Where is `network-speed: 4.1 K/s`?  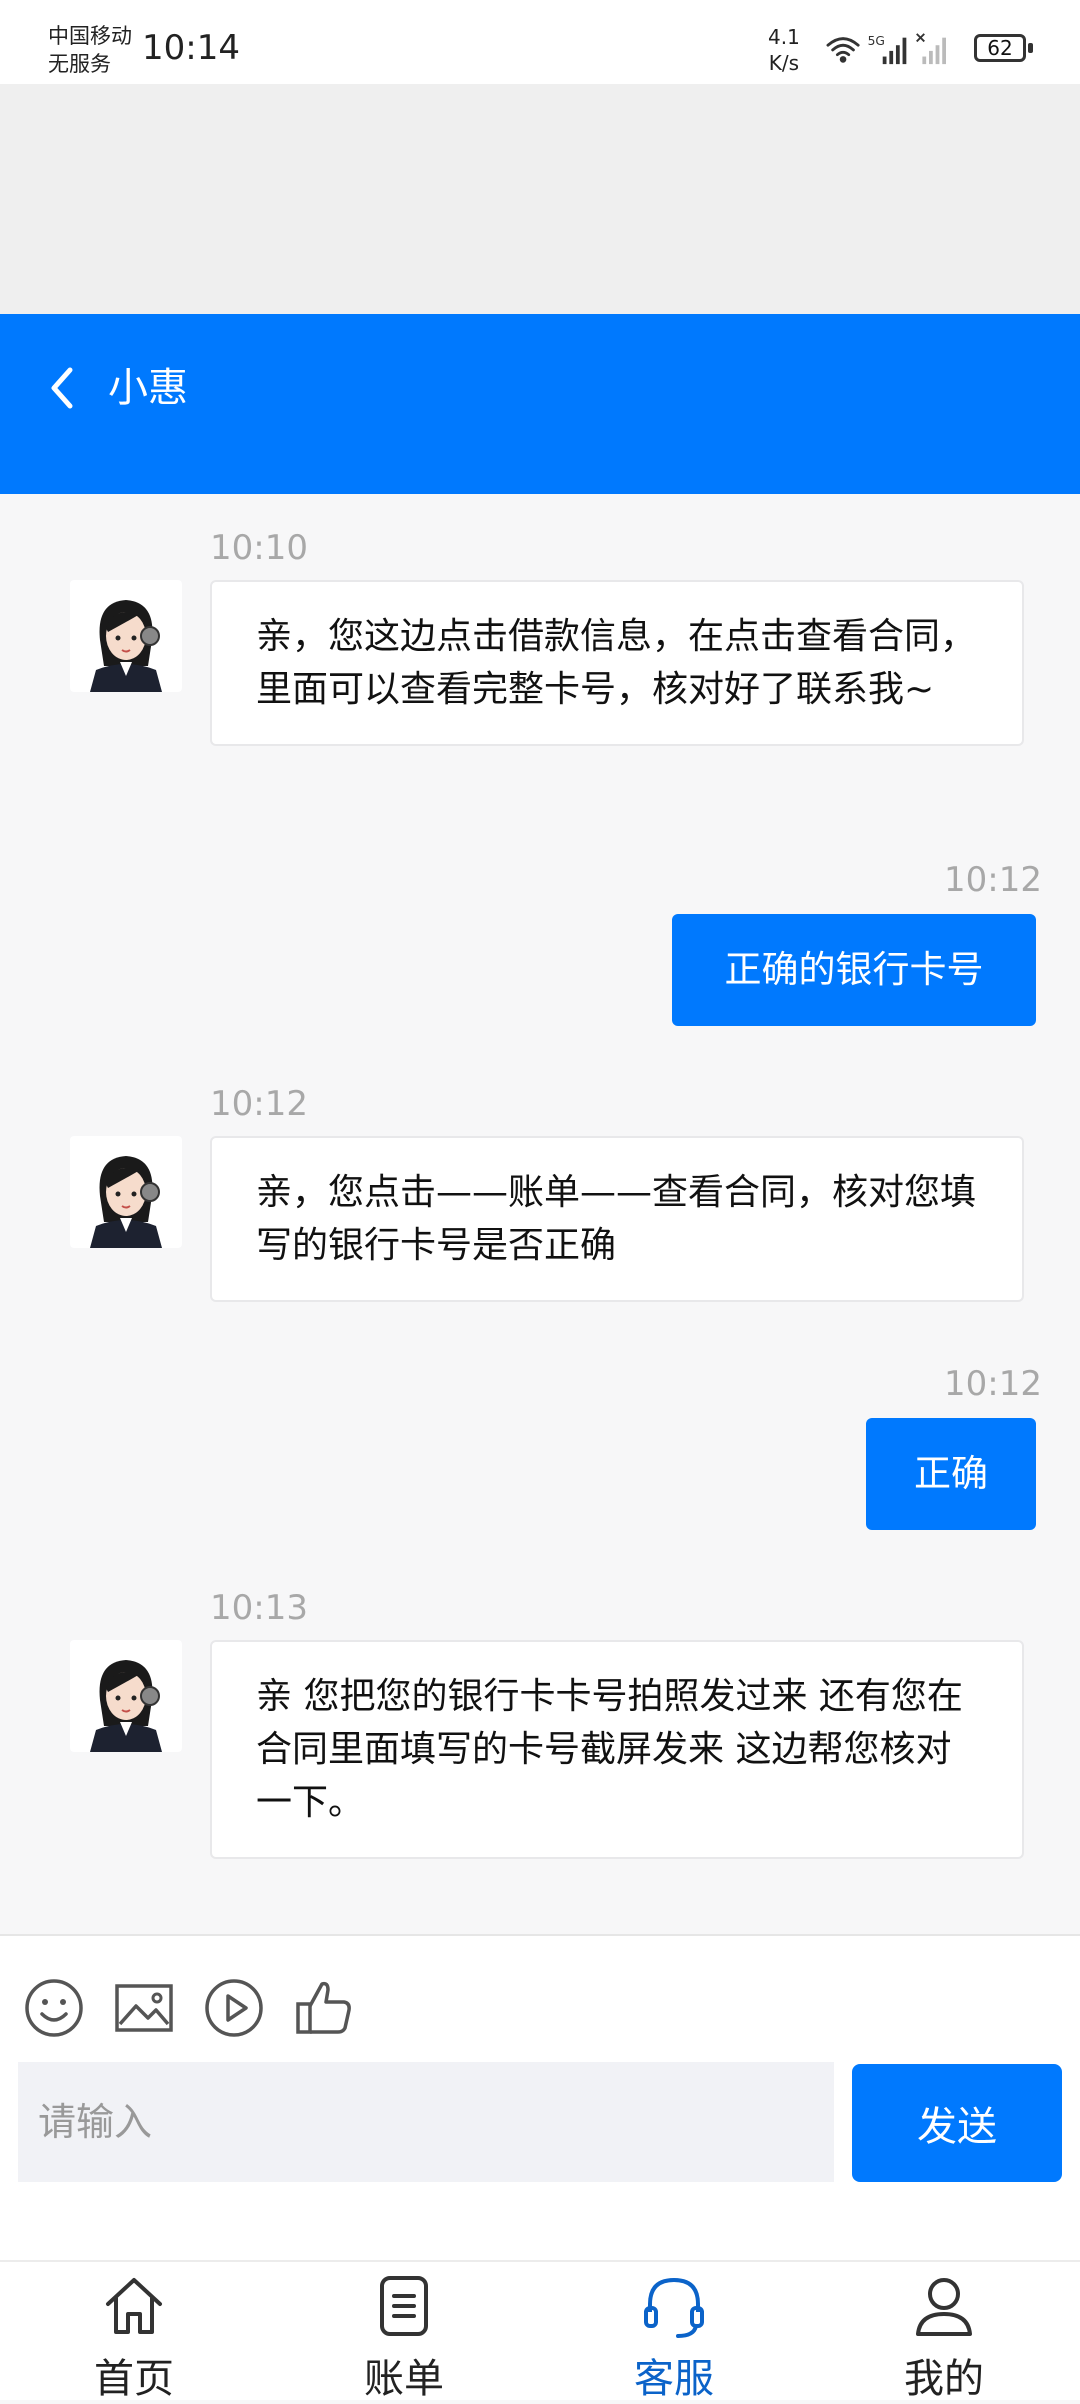
network-speed: 4.1 K/s is located at coordinates (784, 50).